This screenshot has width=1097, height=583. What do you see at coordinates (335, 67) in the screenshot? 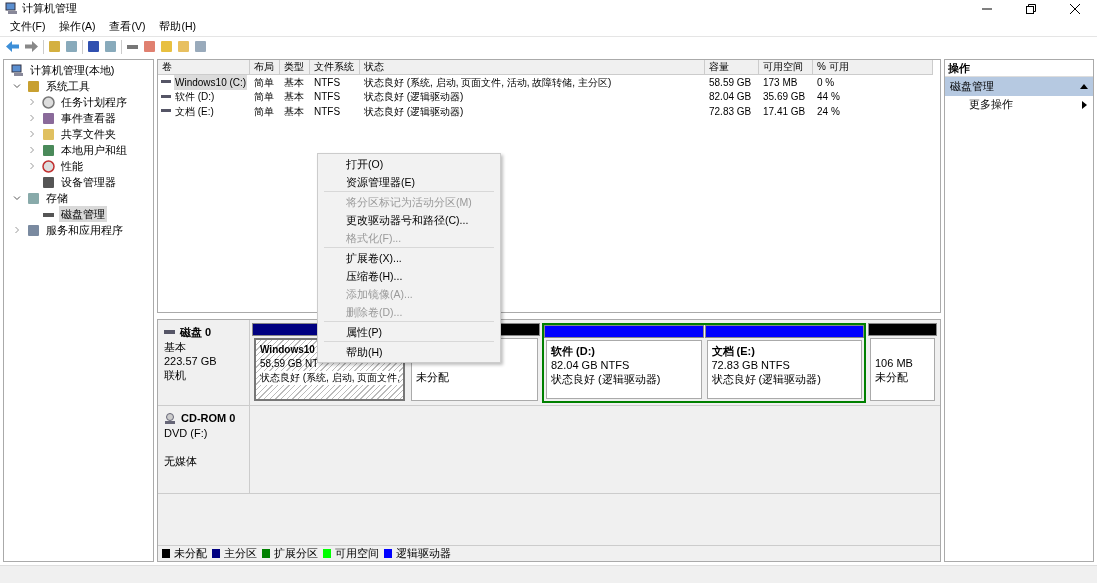
I see `column-header: 文件系统` at bounding box center [335, 67].